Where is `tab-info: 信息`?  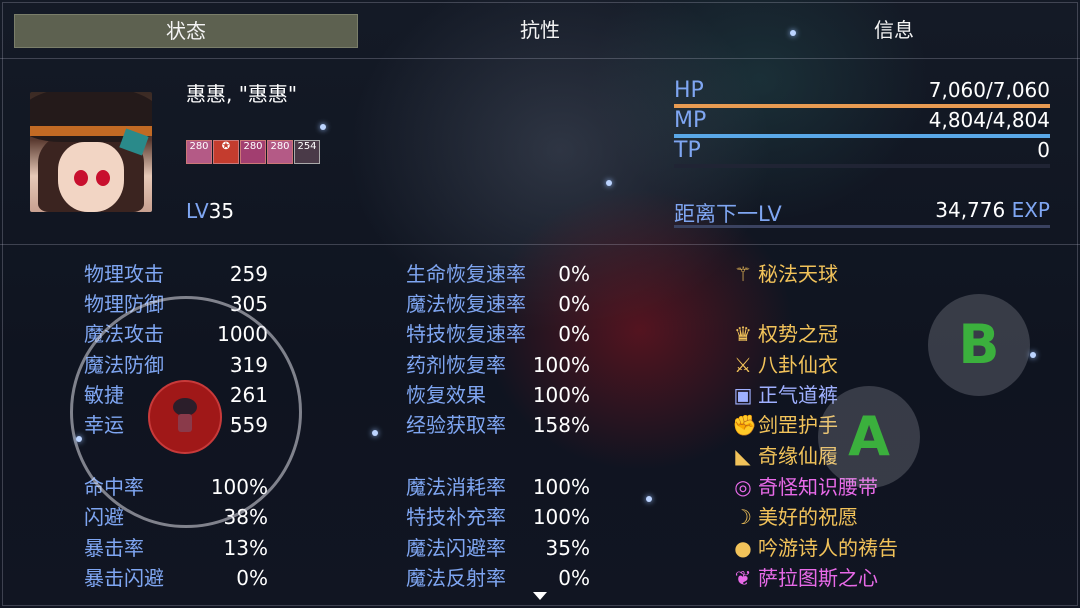 tab-info: 信息 is located at coordinates (894, 30).